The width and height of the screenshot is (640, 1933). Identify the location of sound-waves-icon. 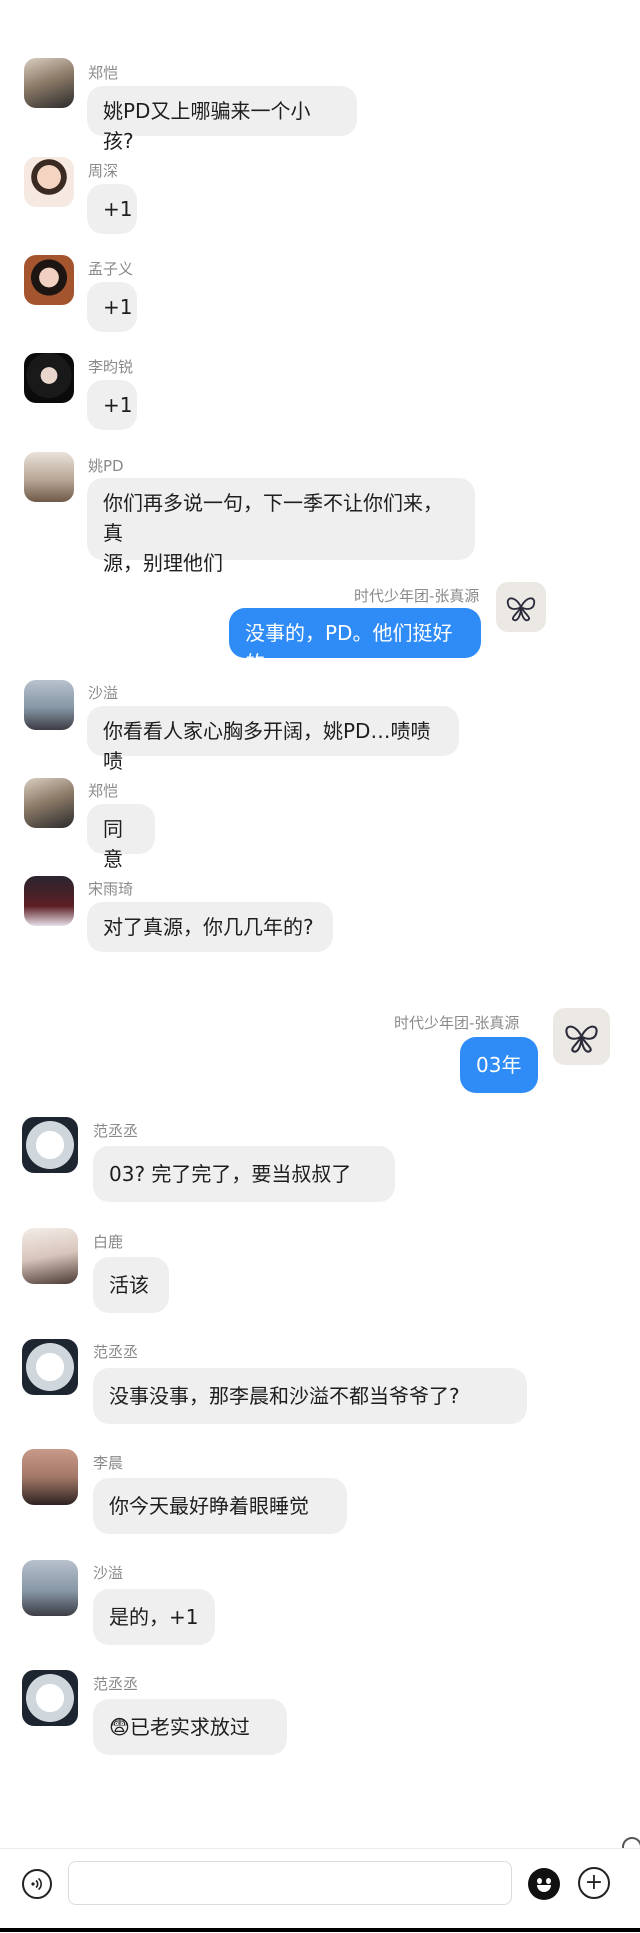
(36, 1884).